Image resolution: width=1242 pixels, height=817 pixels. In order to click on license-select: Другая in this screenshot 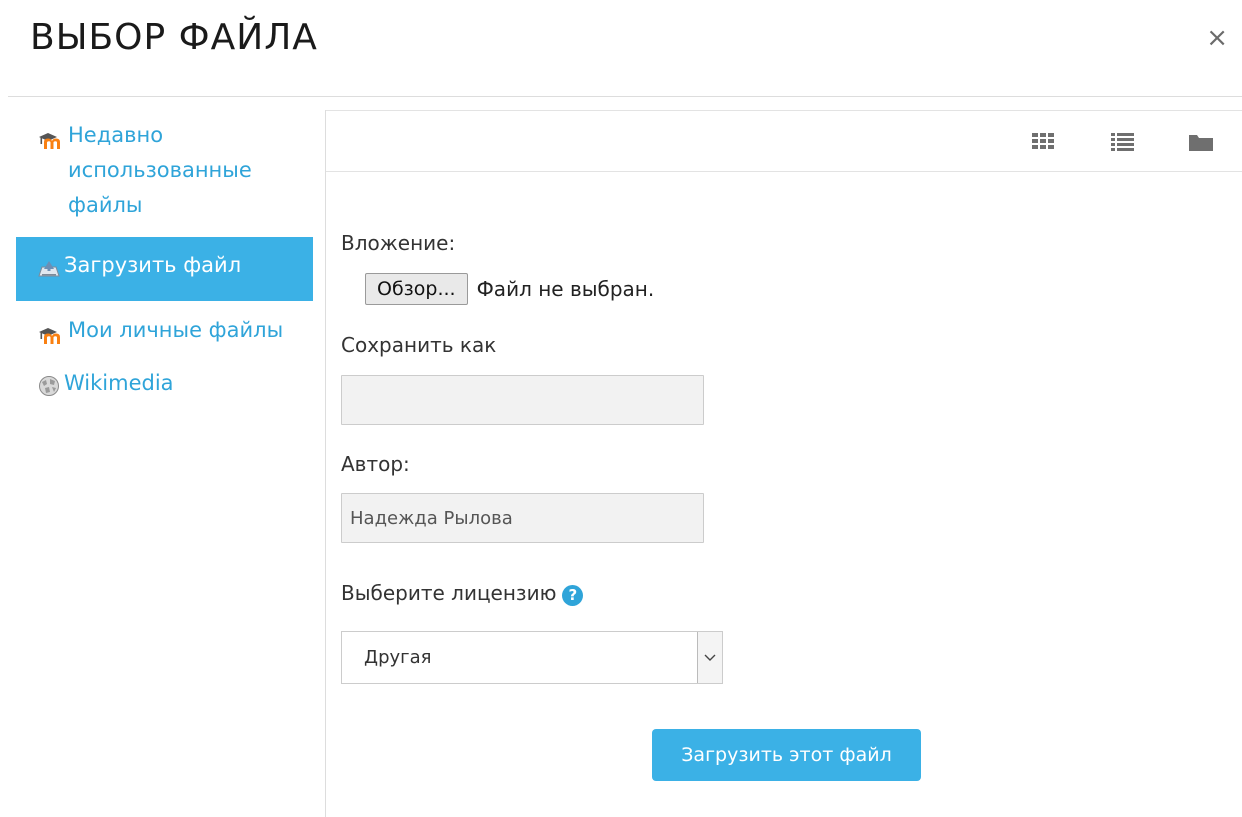, I will do `click(532, 657)`.